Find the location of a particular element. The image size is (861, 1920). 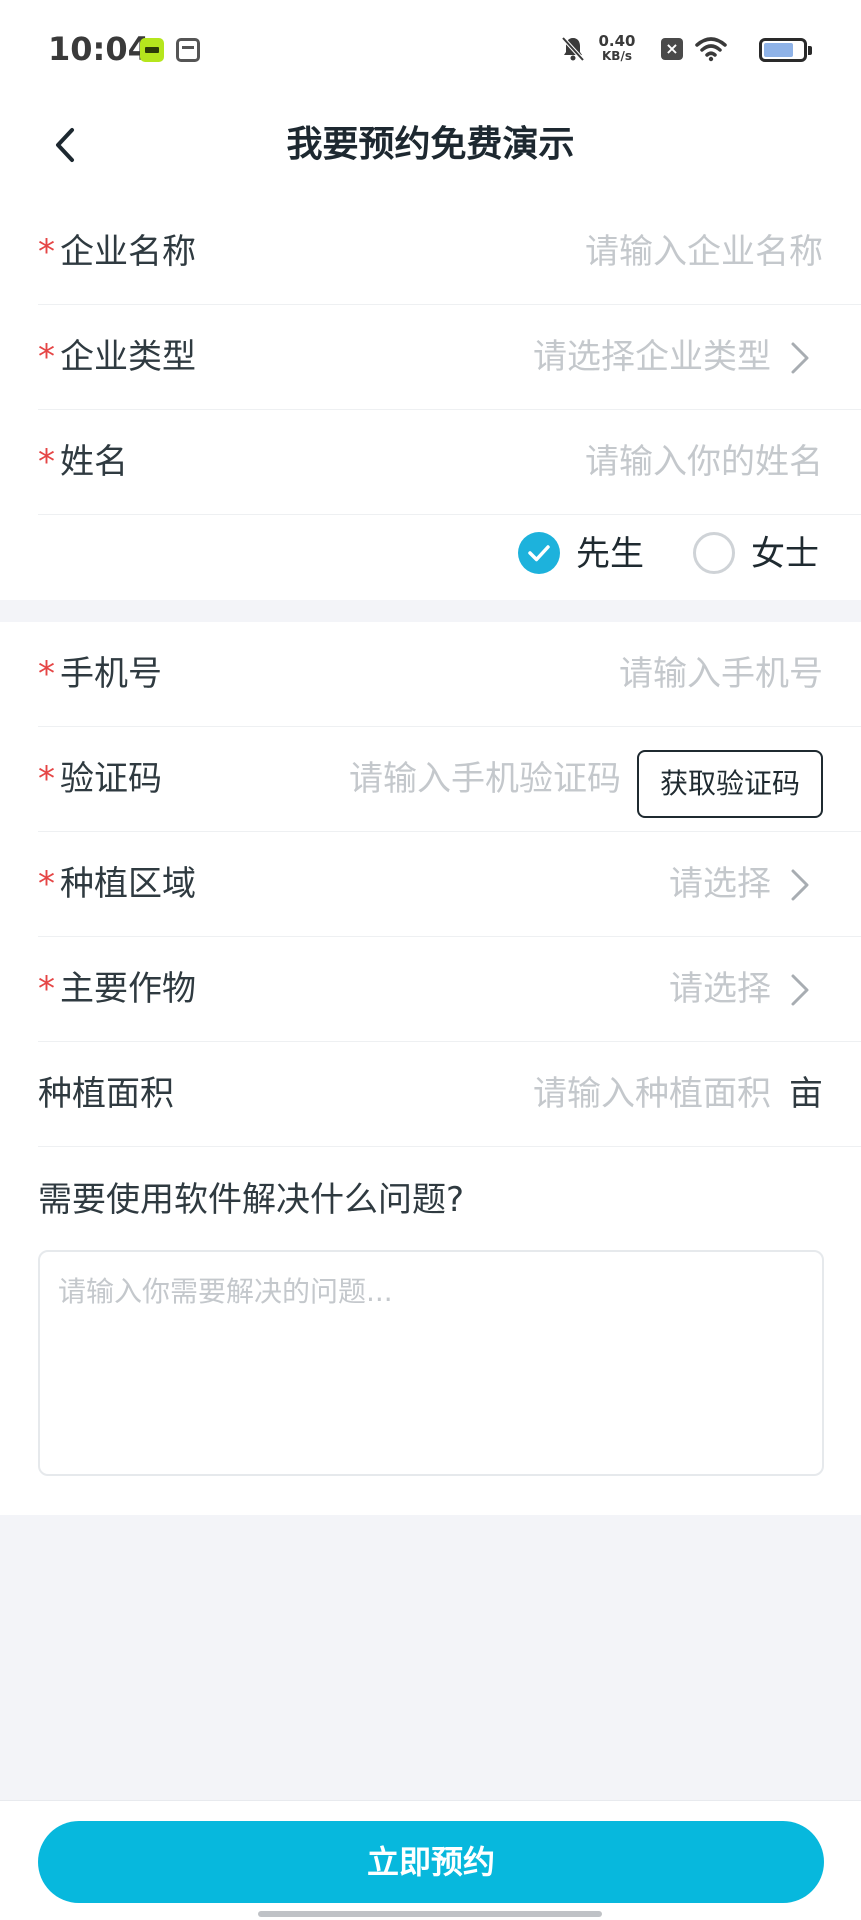

region-select: 请选择 is located at coordinates (720, 884).